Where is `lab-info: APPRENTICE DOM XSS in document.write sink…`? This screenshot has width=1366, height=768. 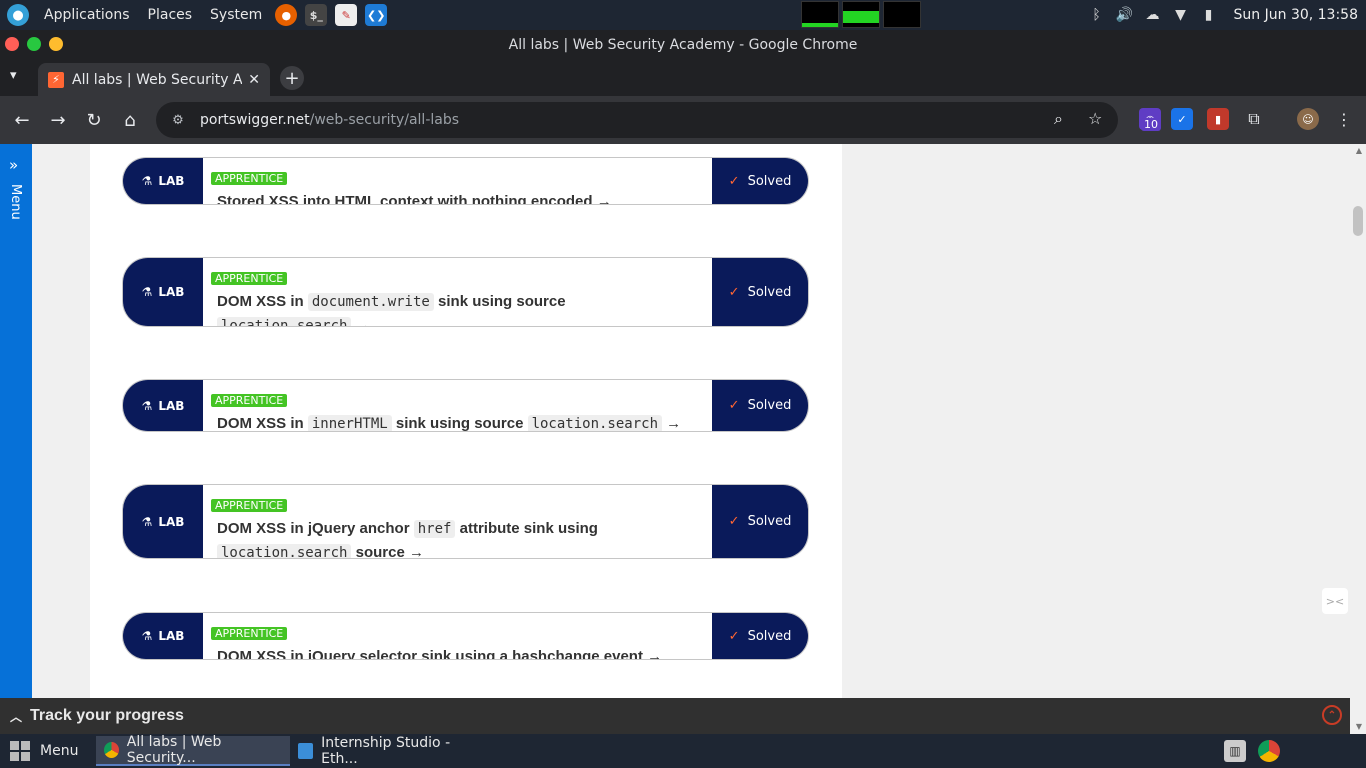 lab-info: APPRENTICE DOM XSS in document.write sink… is located at coordinates (457, 292).